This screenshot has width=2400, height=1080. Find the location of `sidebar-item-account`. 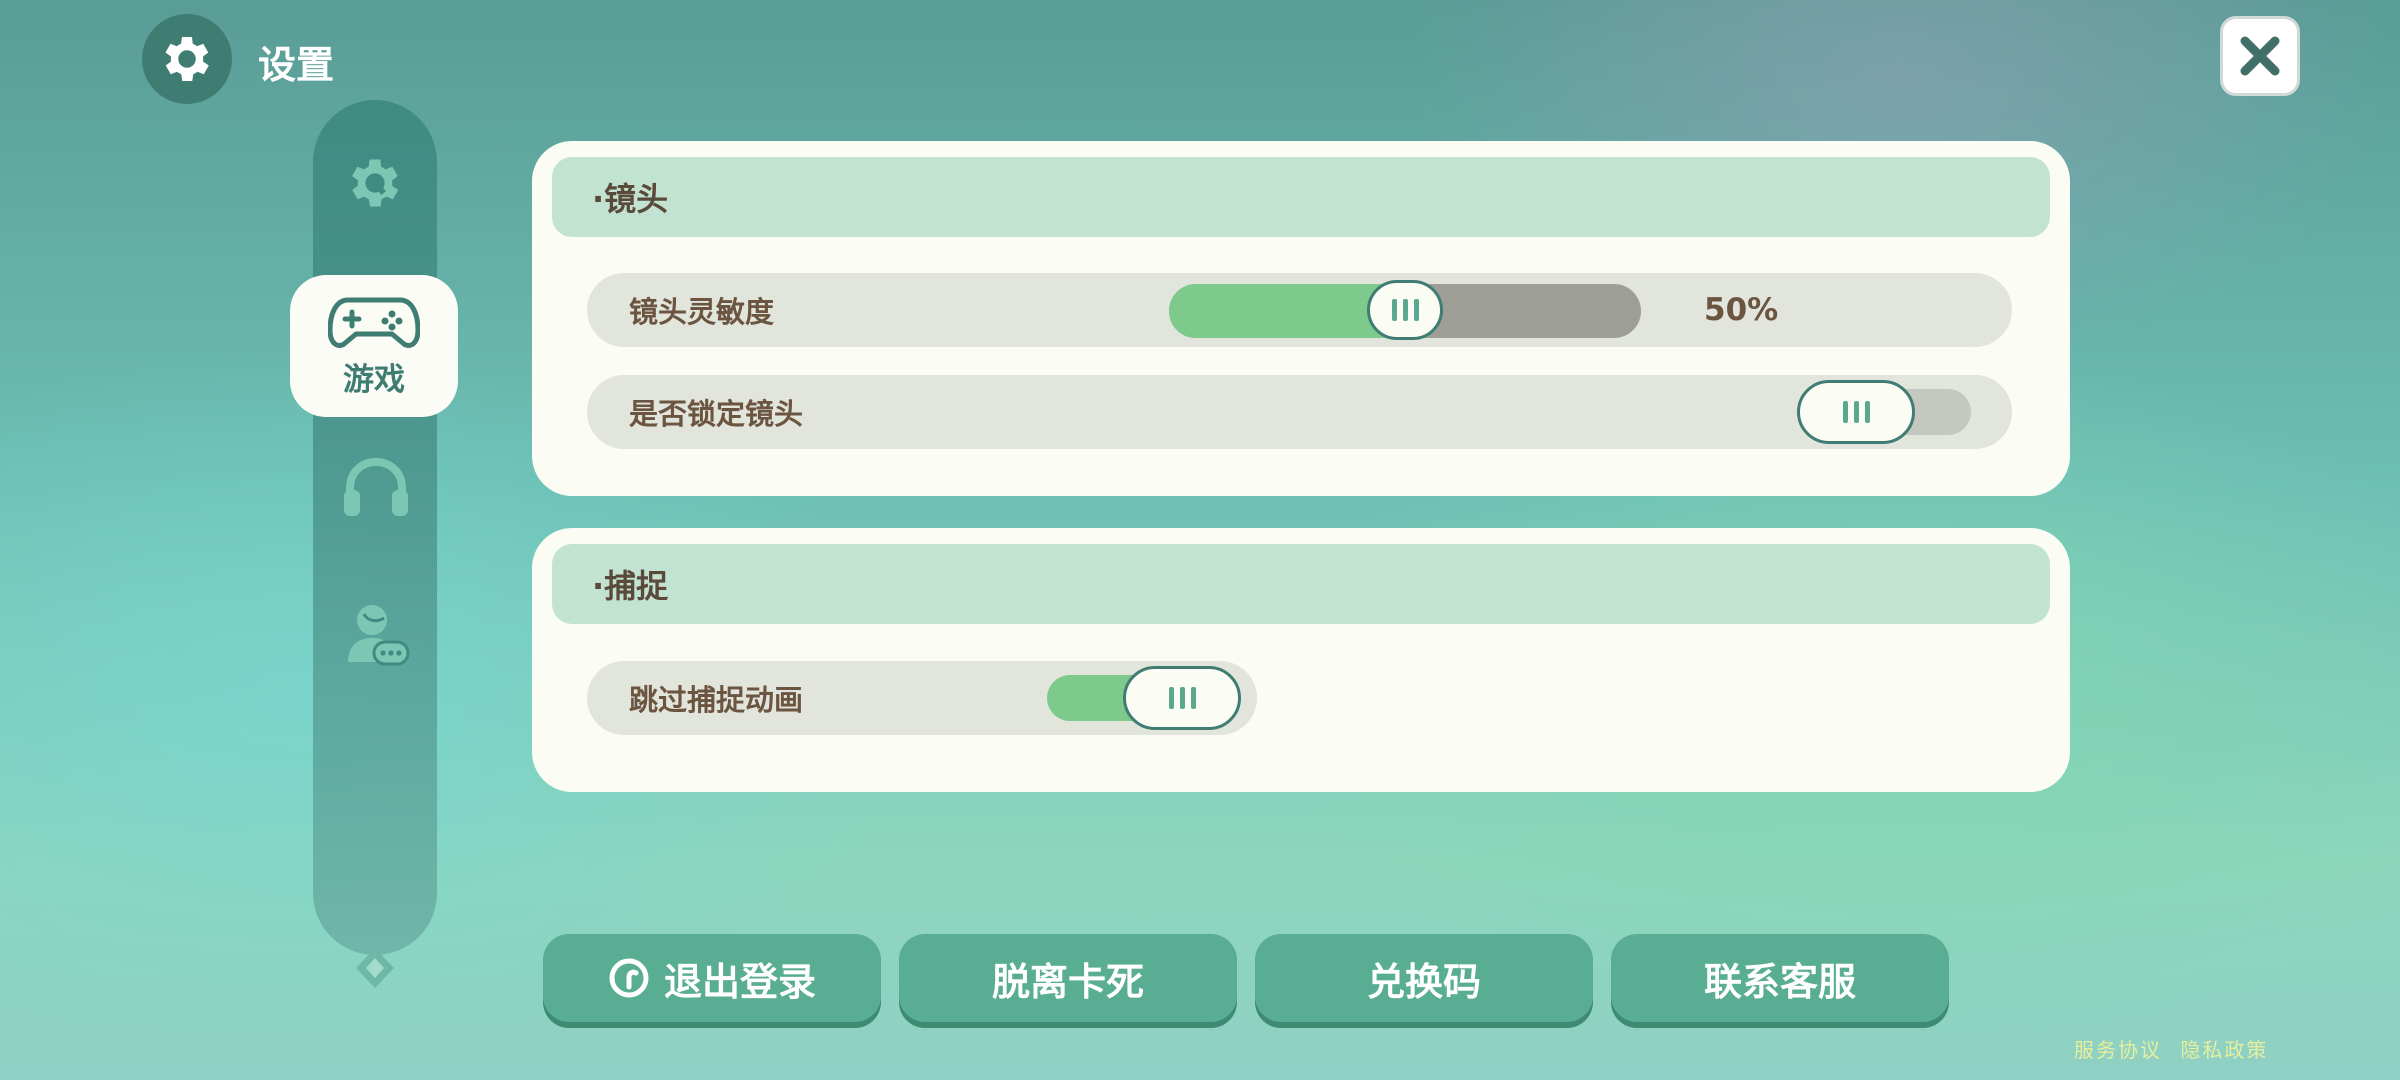

sidebar-item-account is located at coordinates (377, 634).